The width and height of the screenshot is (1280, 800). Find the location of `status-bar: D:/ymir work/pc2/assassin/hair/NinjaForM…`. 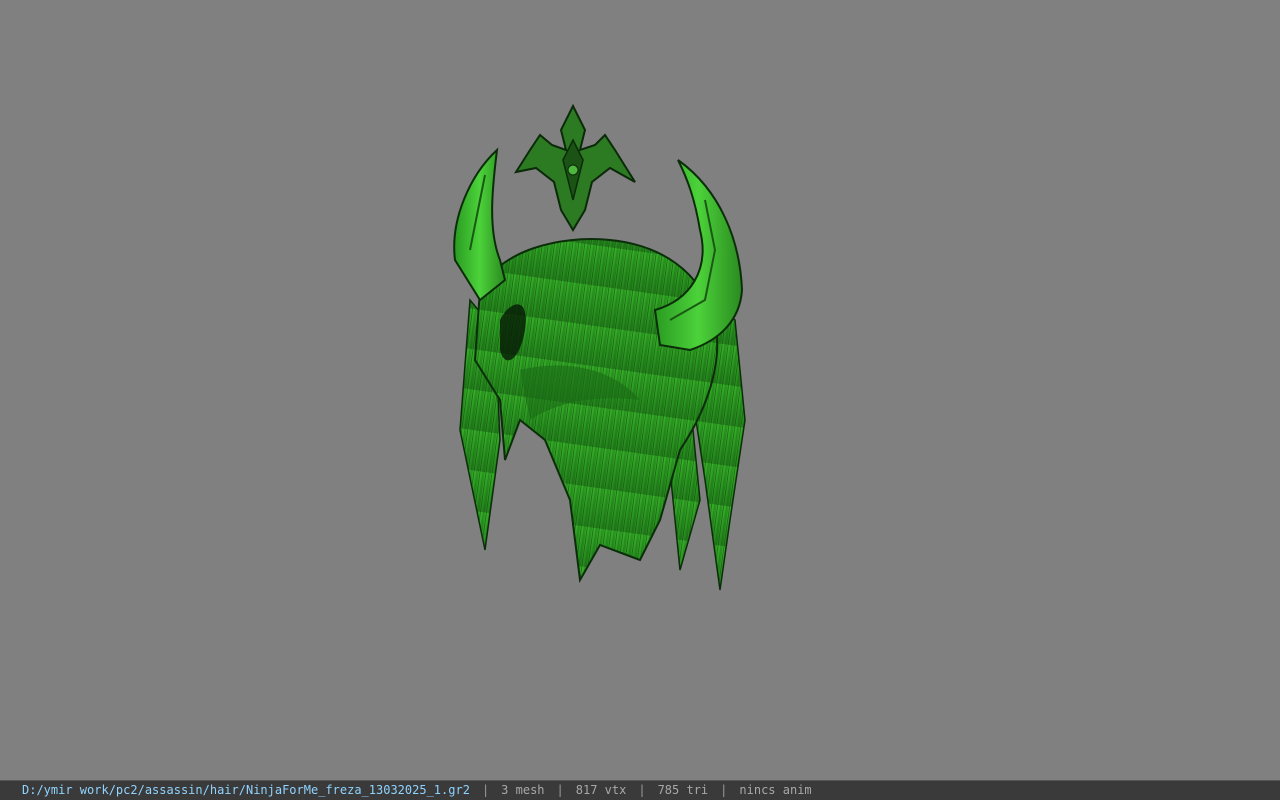

status-bar: D:/ymir work/pc2/assassin/hair/NinjaForM… is located at coordinates (640, 790).